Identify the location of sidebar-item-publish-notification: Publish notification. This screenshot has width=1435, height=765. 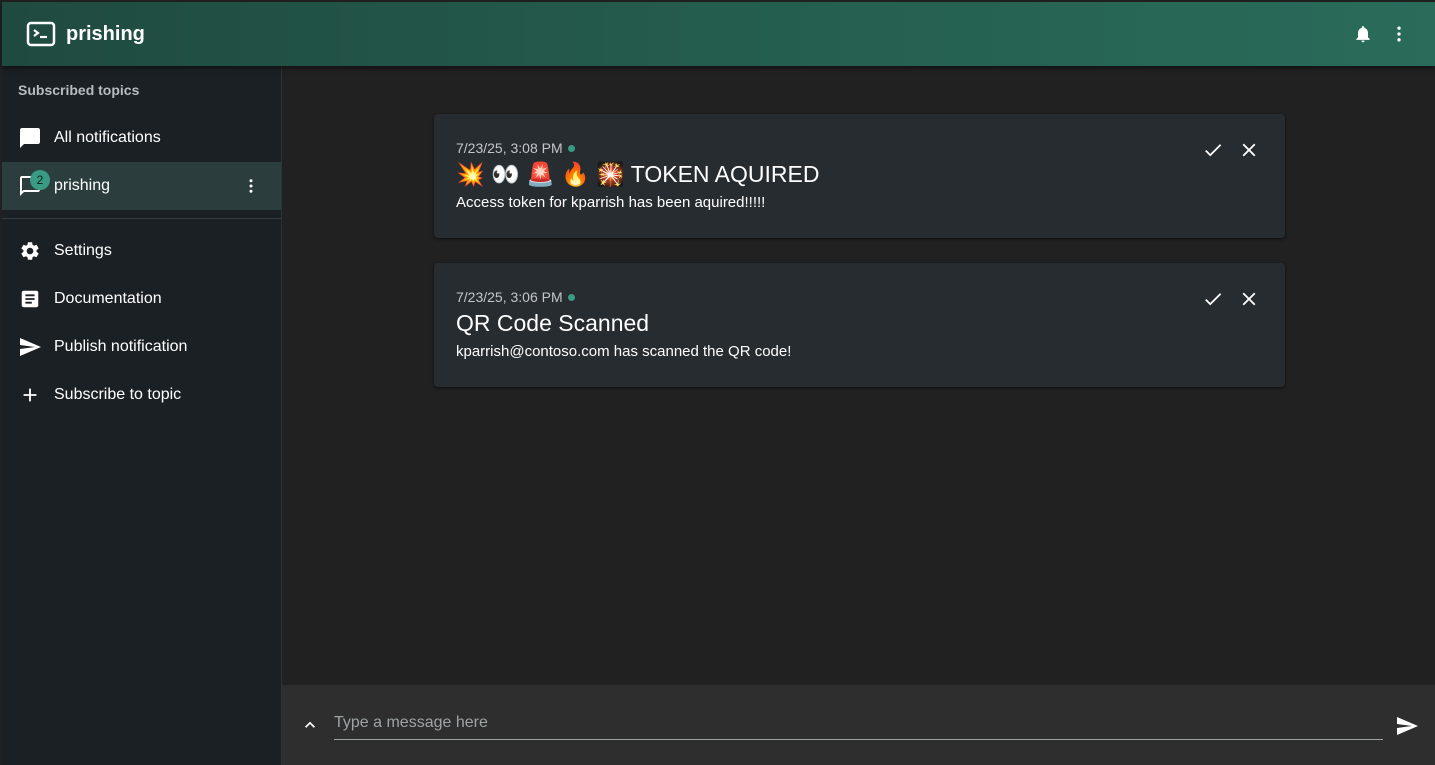
(141, 347).